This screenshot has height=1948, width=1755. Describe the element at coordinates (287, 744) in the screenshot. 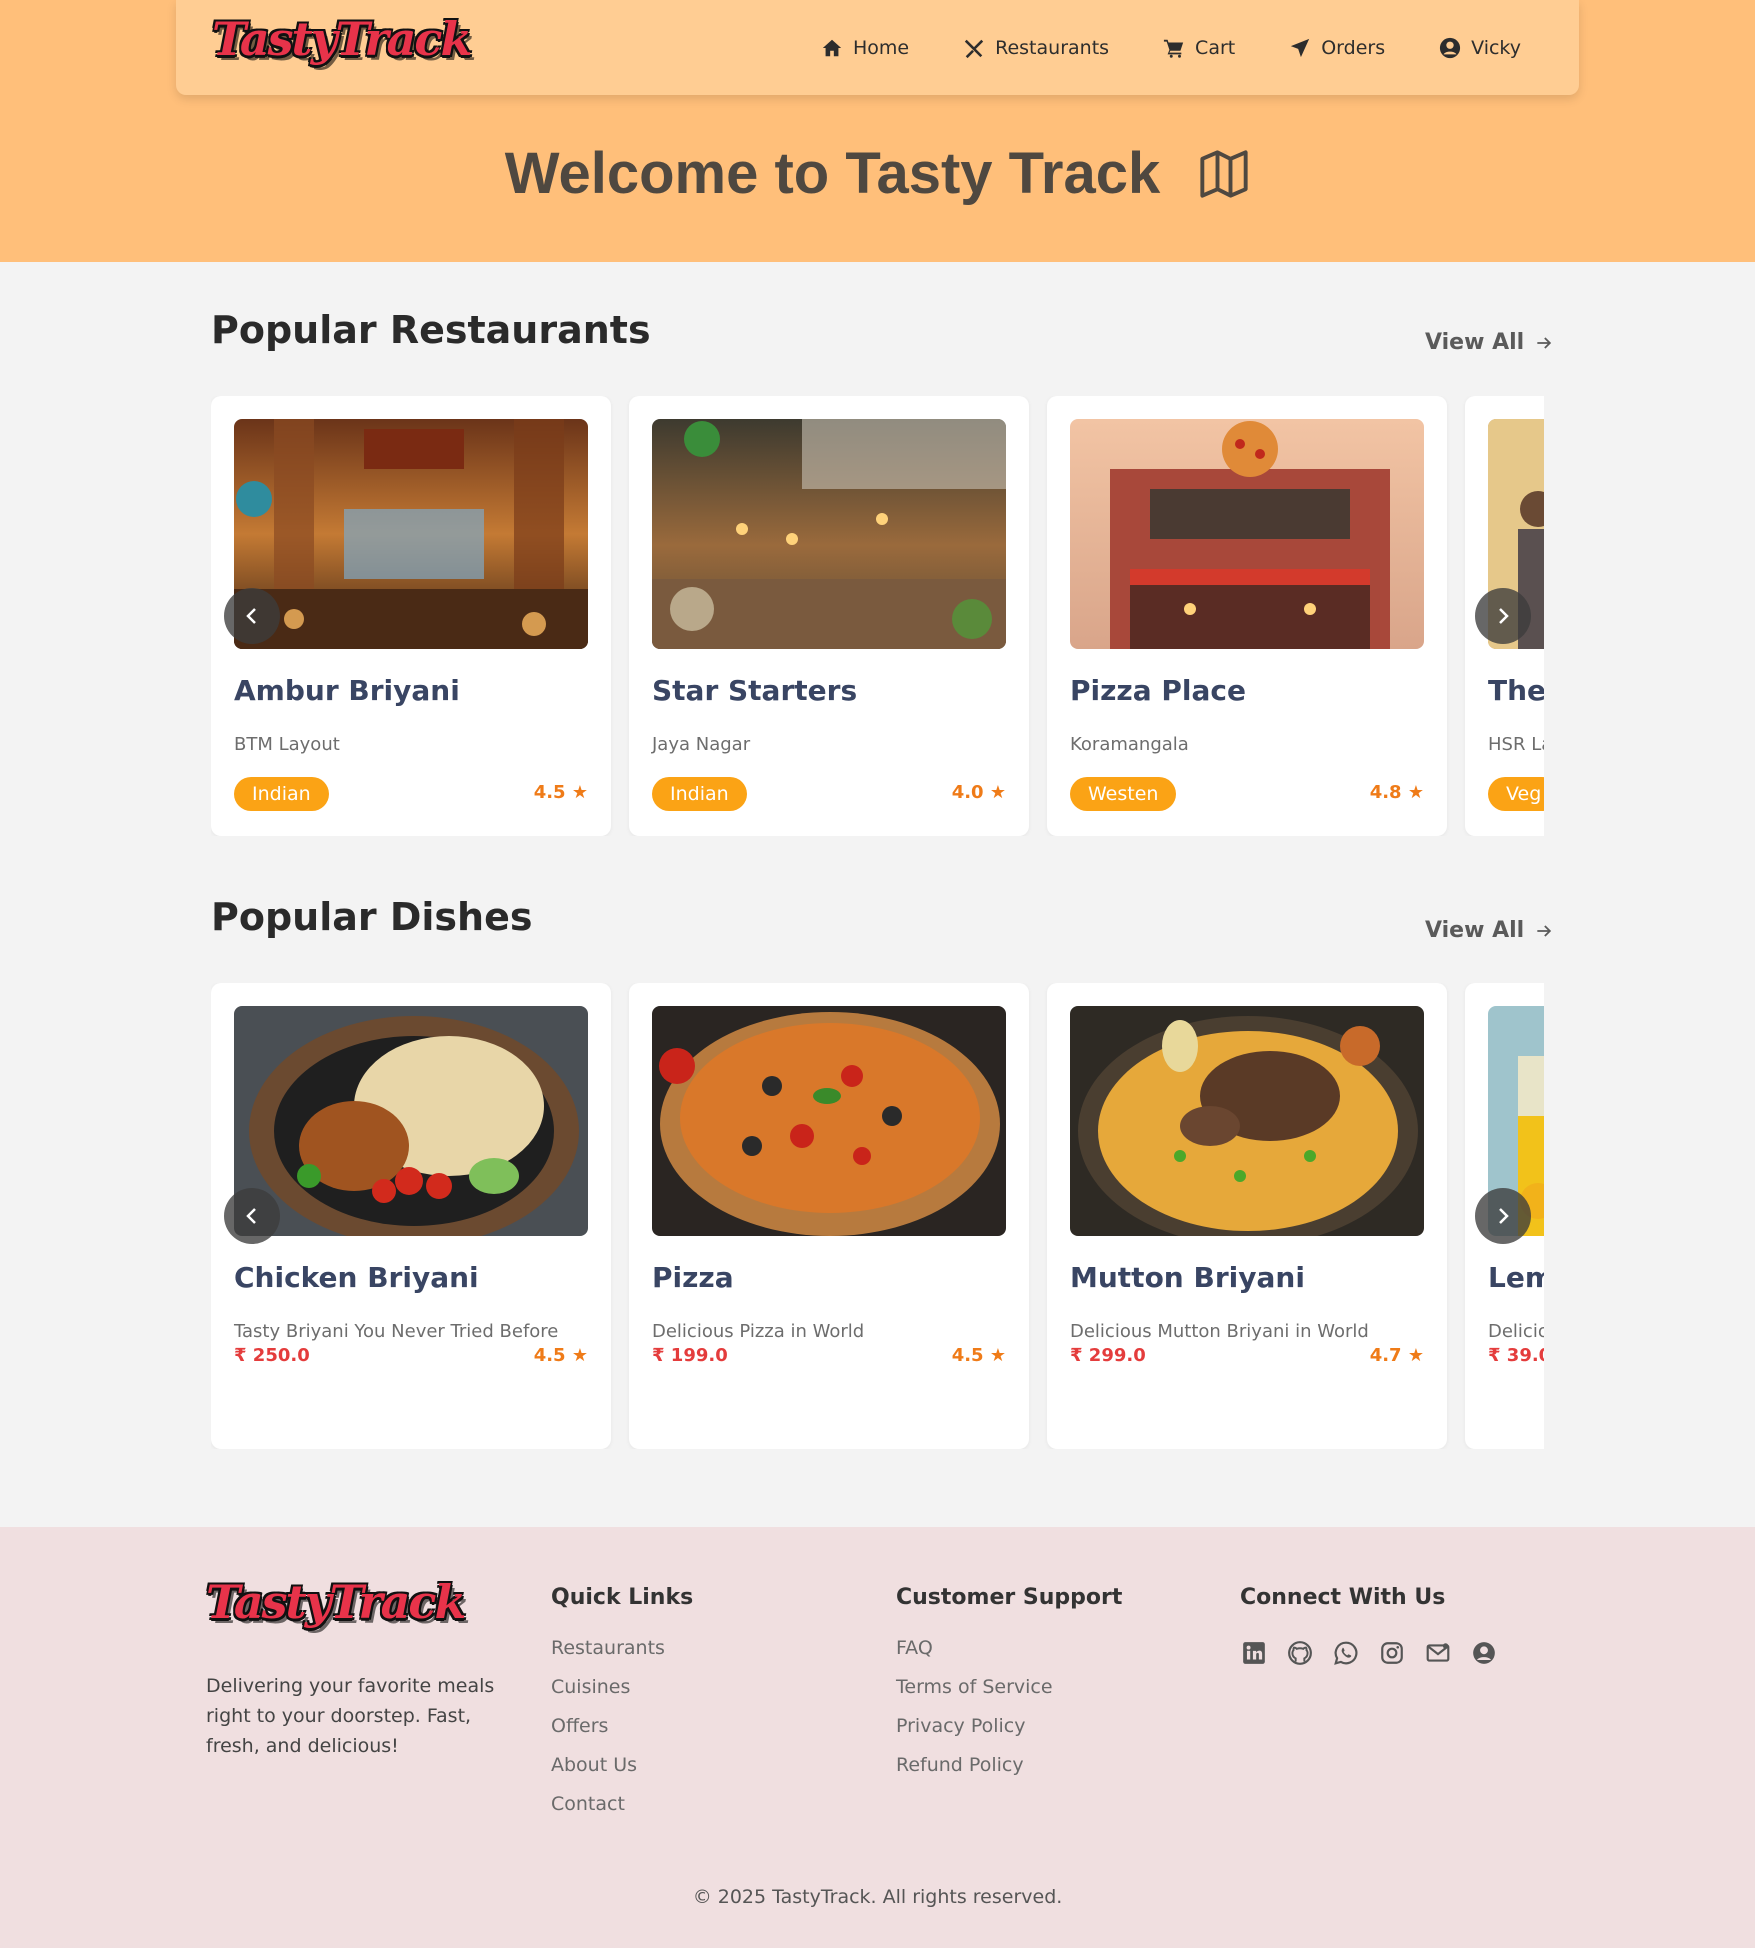

I see `restaurant-location: BTM Layout` at that location.